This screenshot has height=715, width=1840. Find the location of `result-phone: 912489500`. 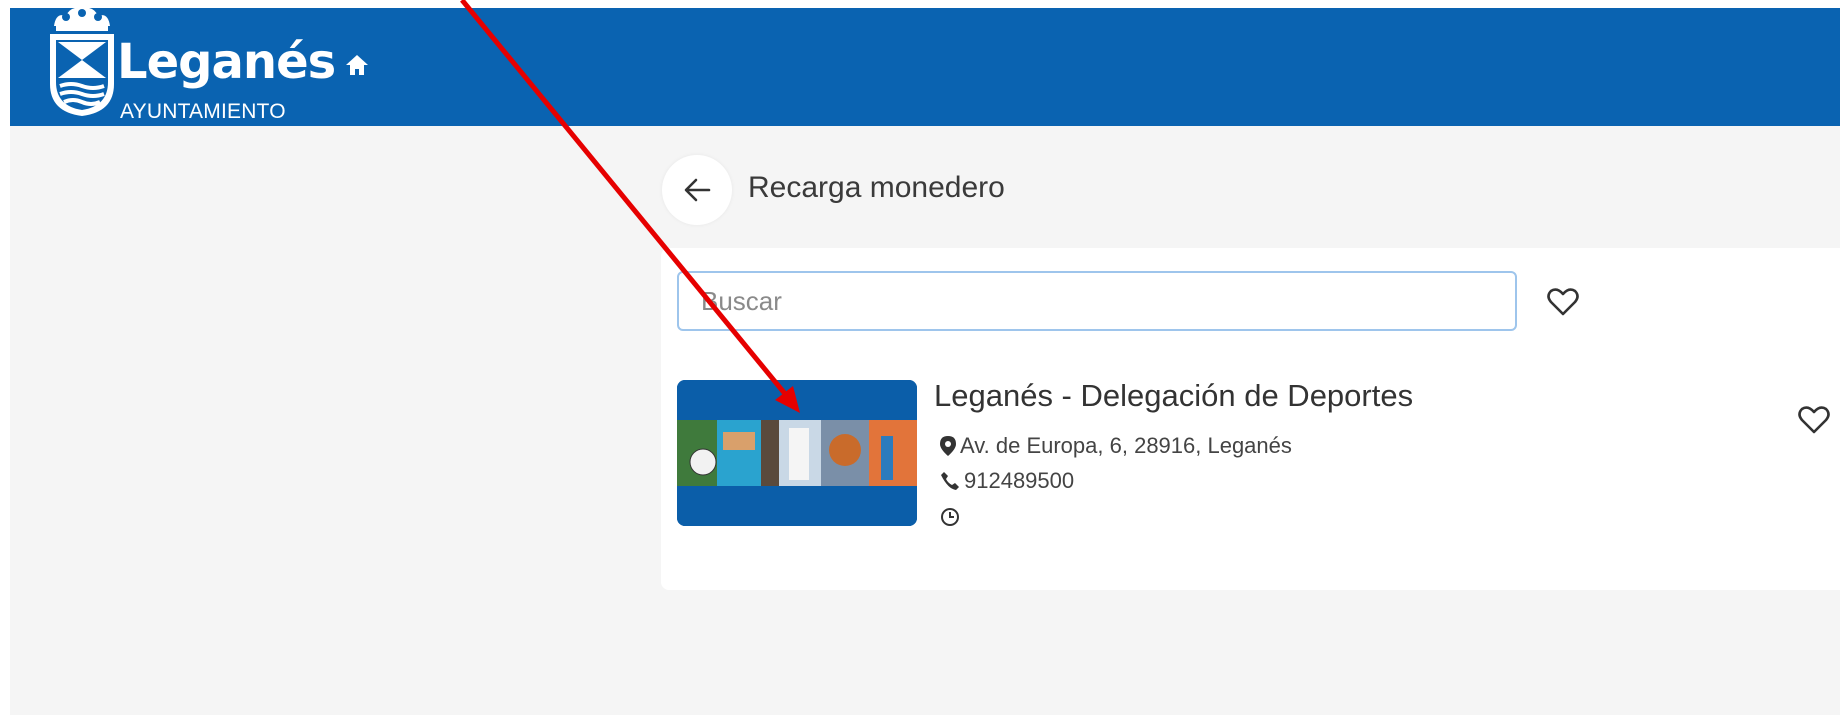

result-phone: 912489500 is located at coordinates (1019, 480).